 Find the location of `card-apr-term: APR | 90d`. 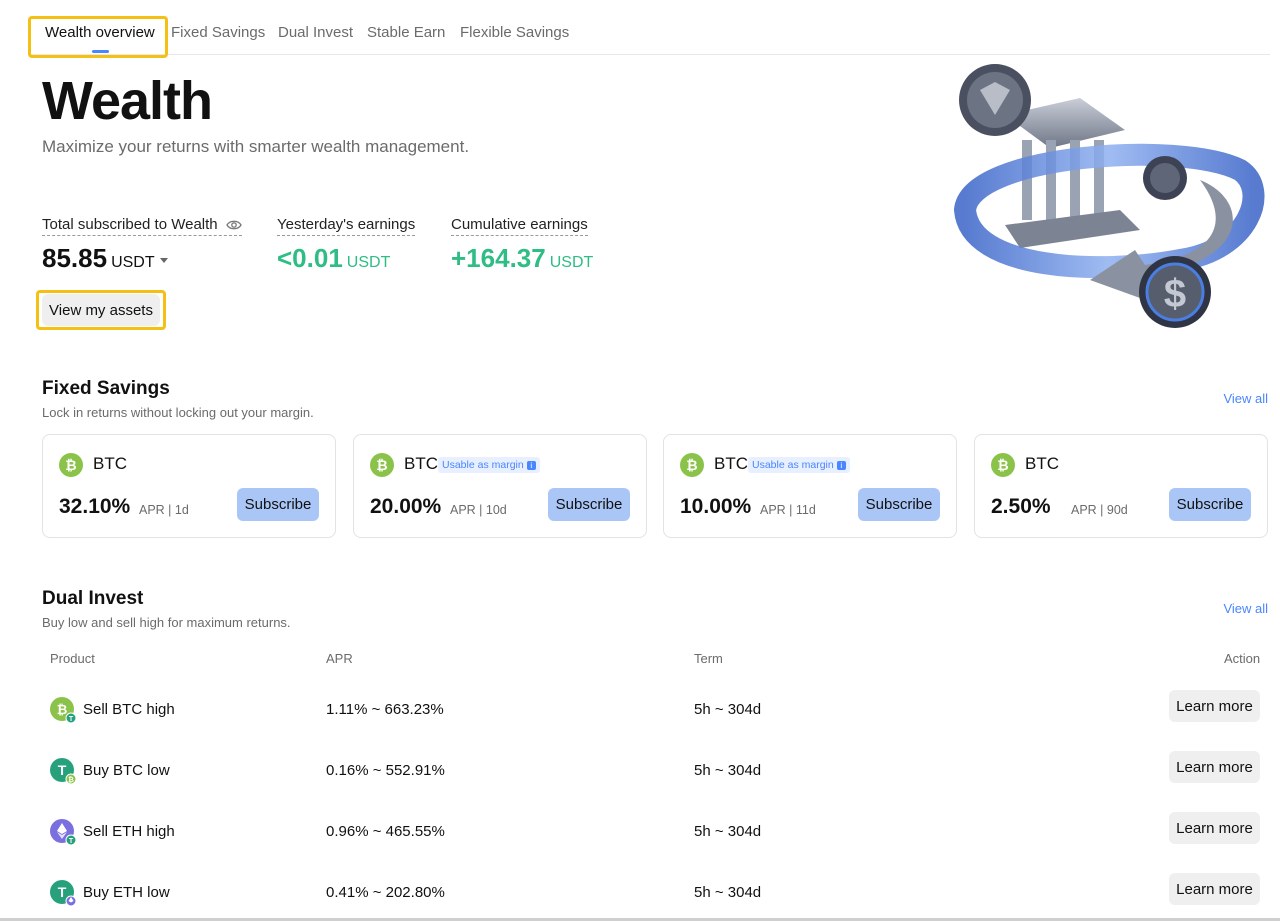

card-apr-term: APR | 90d is located at coordinates (1099, 510).